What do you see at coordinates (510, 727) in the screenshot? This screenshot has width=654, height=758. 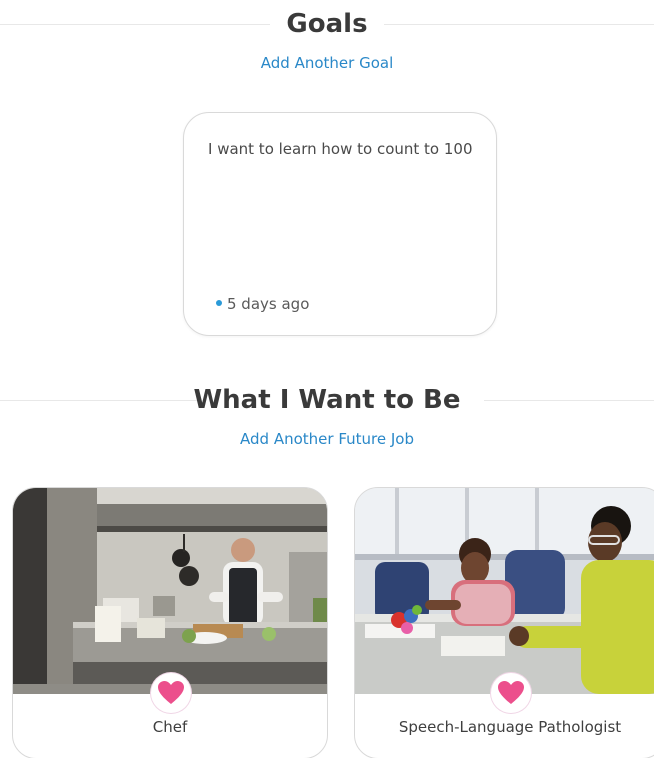 I see `job-title-speech-language-pathologist: Speech-Language Pathologist` at bounding box center [510, 727].